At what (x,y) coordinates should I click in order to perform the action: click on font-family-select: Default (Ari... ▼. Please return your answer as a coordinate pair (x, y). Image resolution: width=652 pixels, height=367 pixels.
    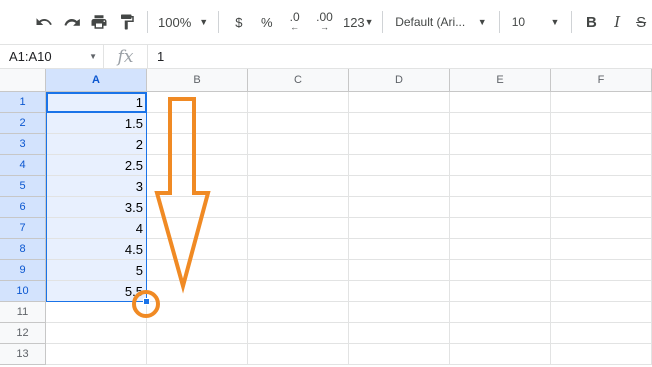
    Looking at the image, I should click on (441, 22).